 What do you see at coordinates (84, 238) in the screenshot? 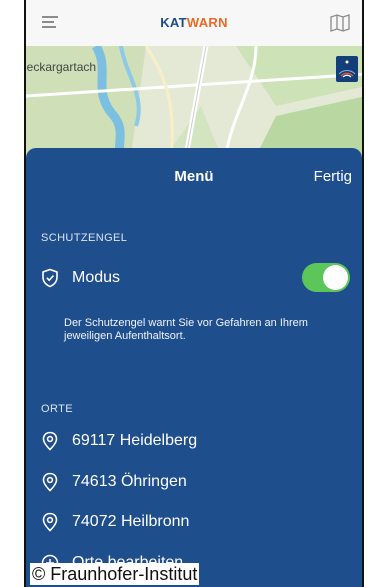
I see `section-header-guardian: SCHUTZENGEL` at bounding box center [84, 238].